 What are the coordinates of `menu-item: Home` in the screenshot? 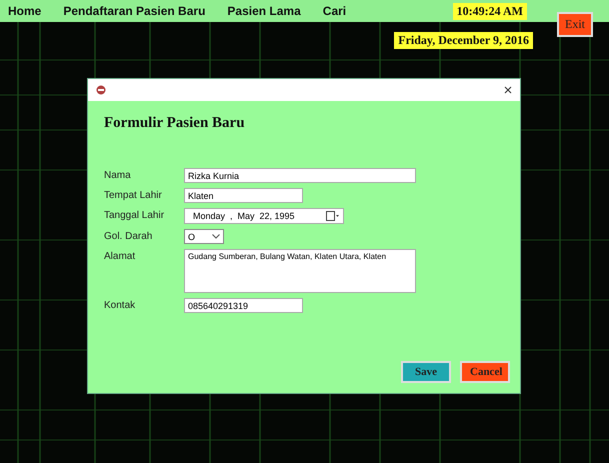 It's located at (25, 11).